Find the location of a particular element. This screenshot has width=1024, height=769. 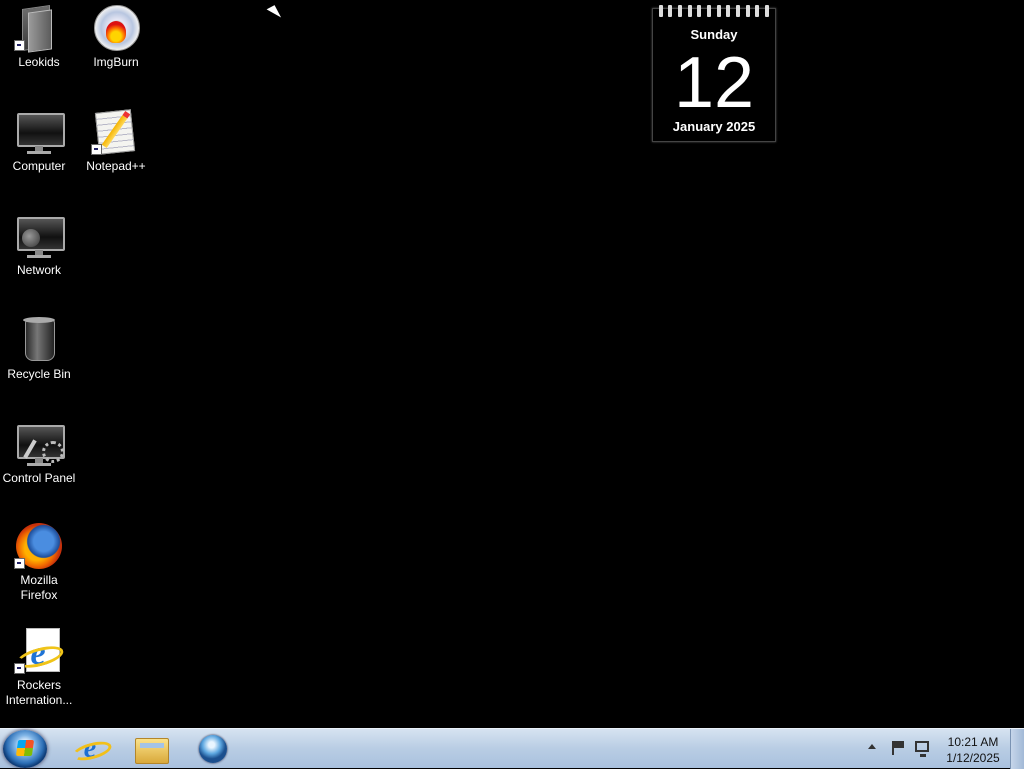

desktop-icon-label: Computer is located at coordinates (39, 166).